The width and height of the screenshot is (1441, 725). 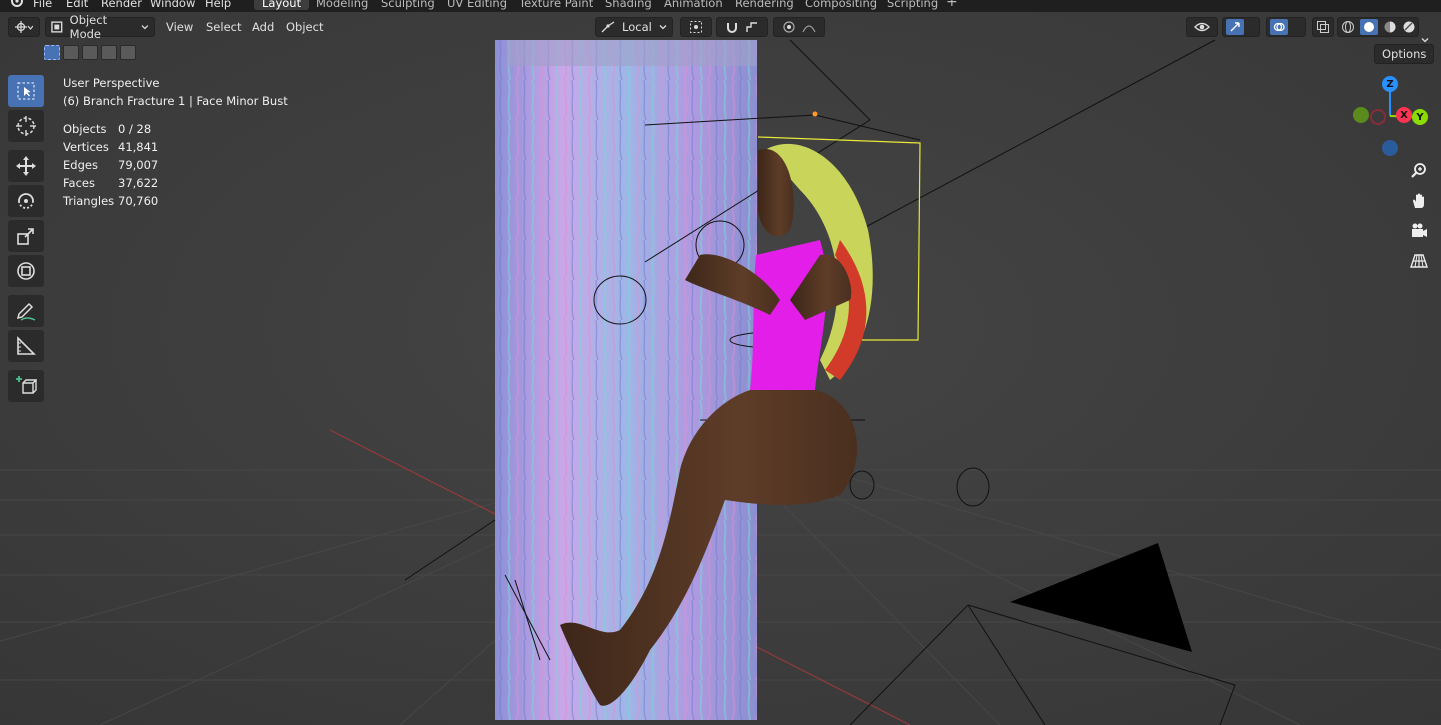 I want to click on xray-icon, so click(x=1323, y=27).